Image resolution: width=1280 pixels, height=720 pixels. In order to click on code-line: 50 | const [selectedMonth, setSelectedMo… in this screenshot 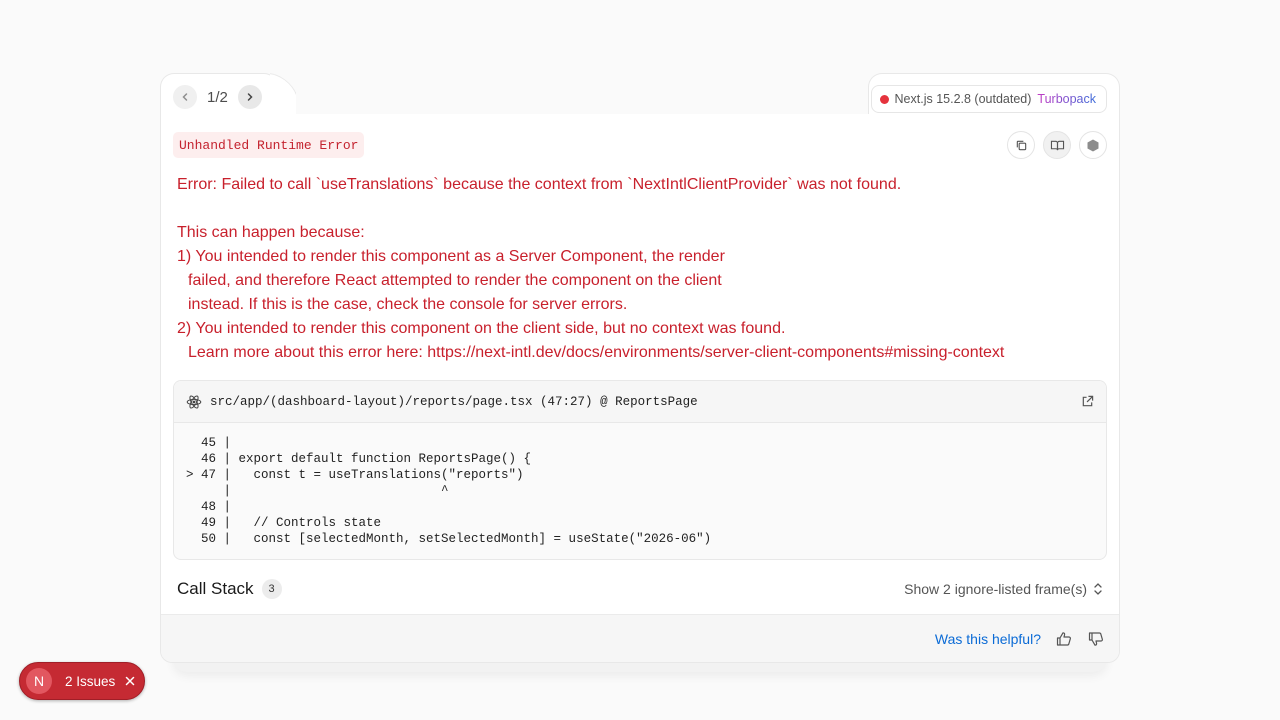, I will do `click(449, 539)`.